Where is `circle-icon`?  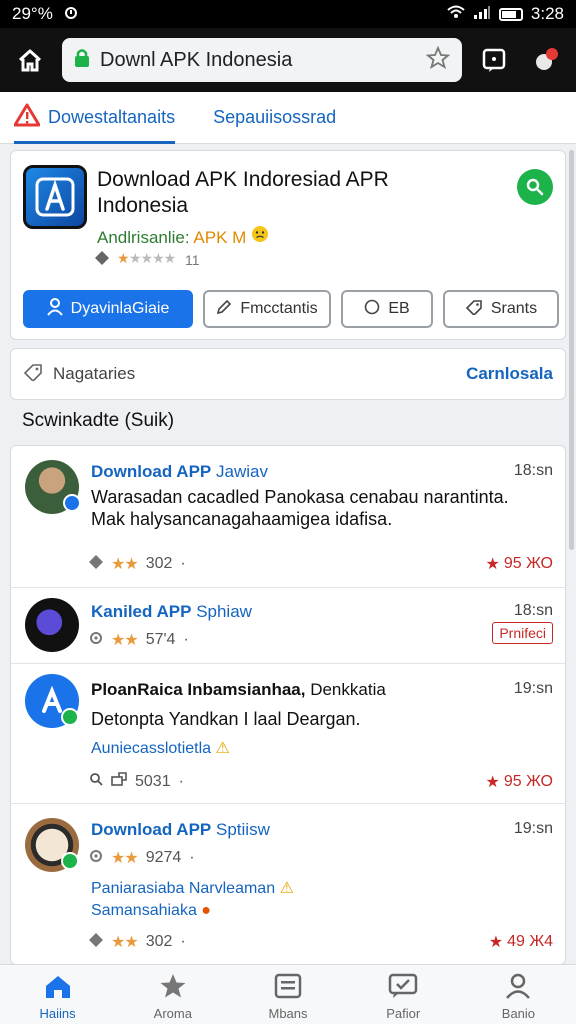
circle-icon is located at coordinates (372, 309).